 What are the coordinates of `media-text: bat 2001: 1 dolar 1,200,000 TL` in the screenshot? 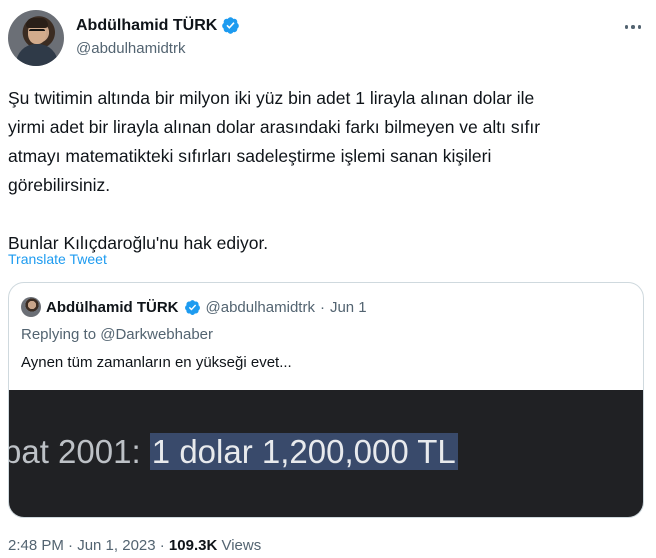 It's located at (233, 452).